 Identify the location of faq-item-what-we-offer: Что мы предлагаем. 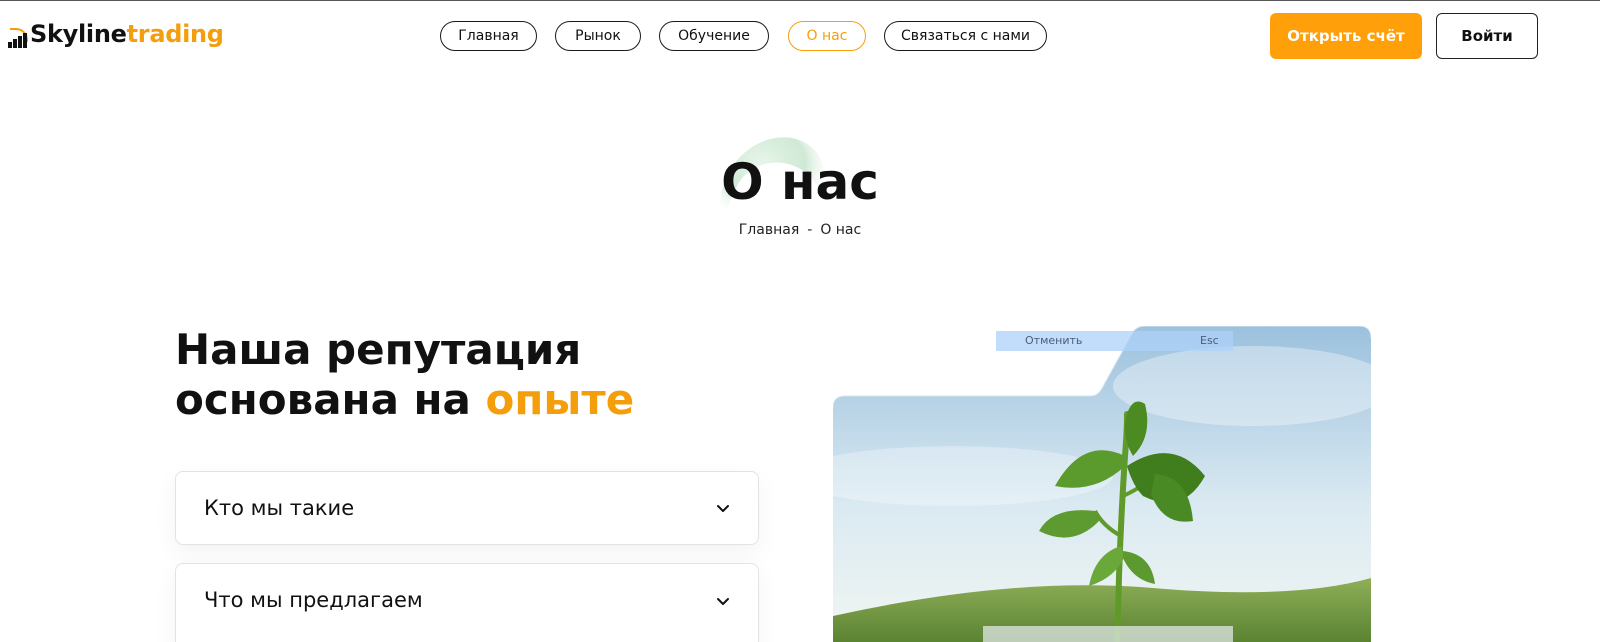
(467, 602).